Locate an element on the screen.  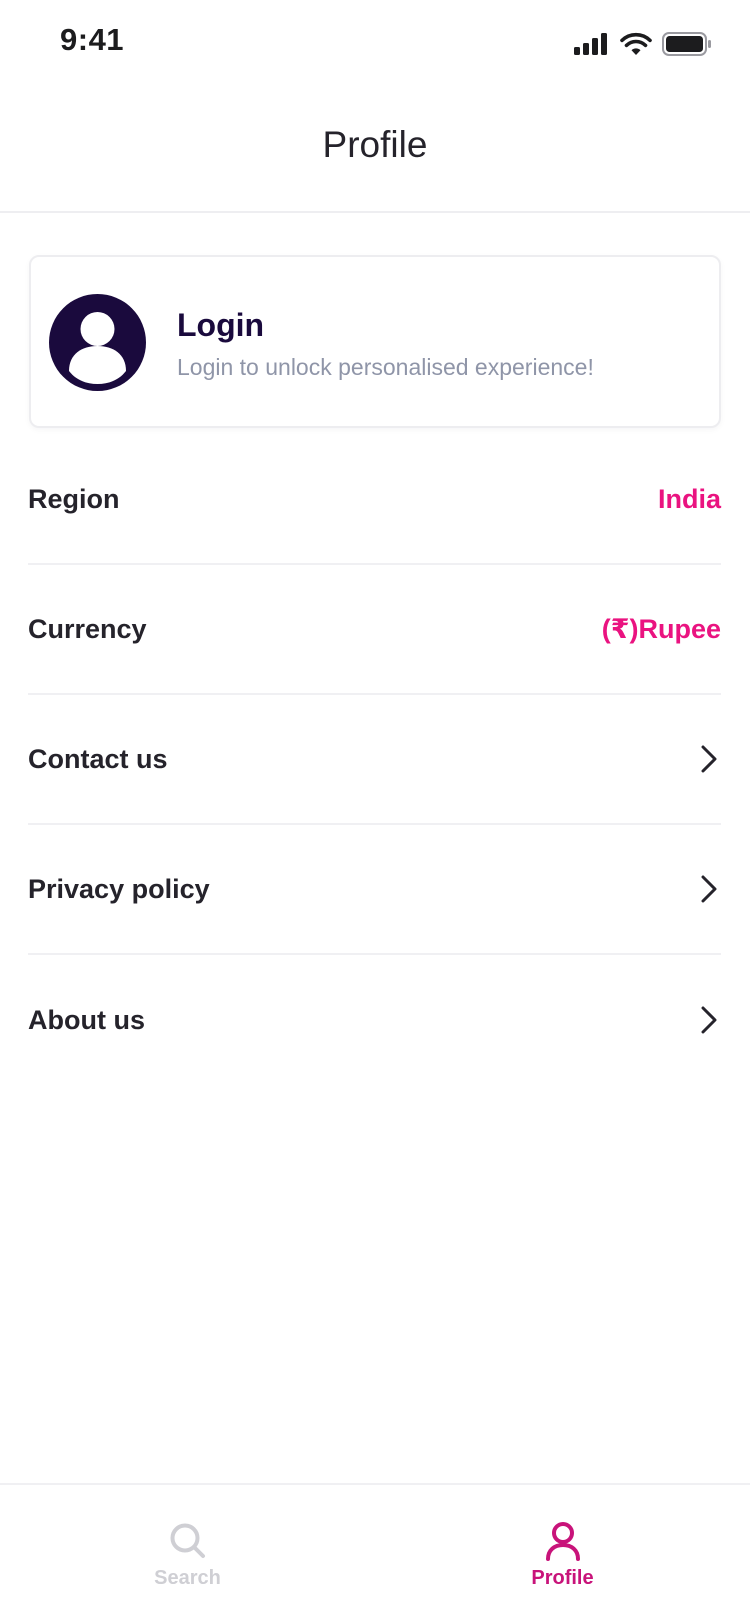
nav-label-profile: Profile is located at coordinates (562, 1578).